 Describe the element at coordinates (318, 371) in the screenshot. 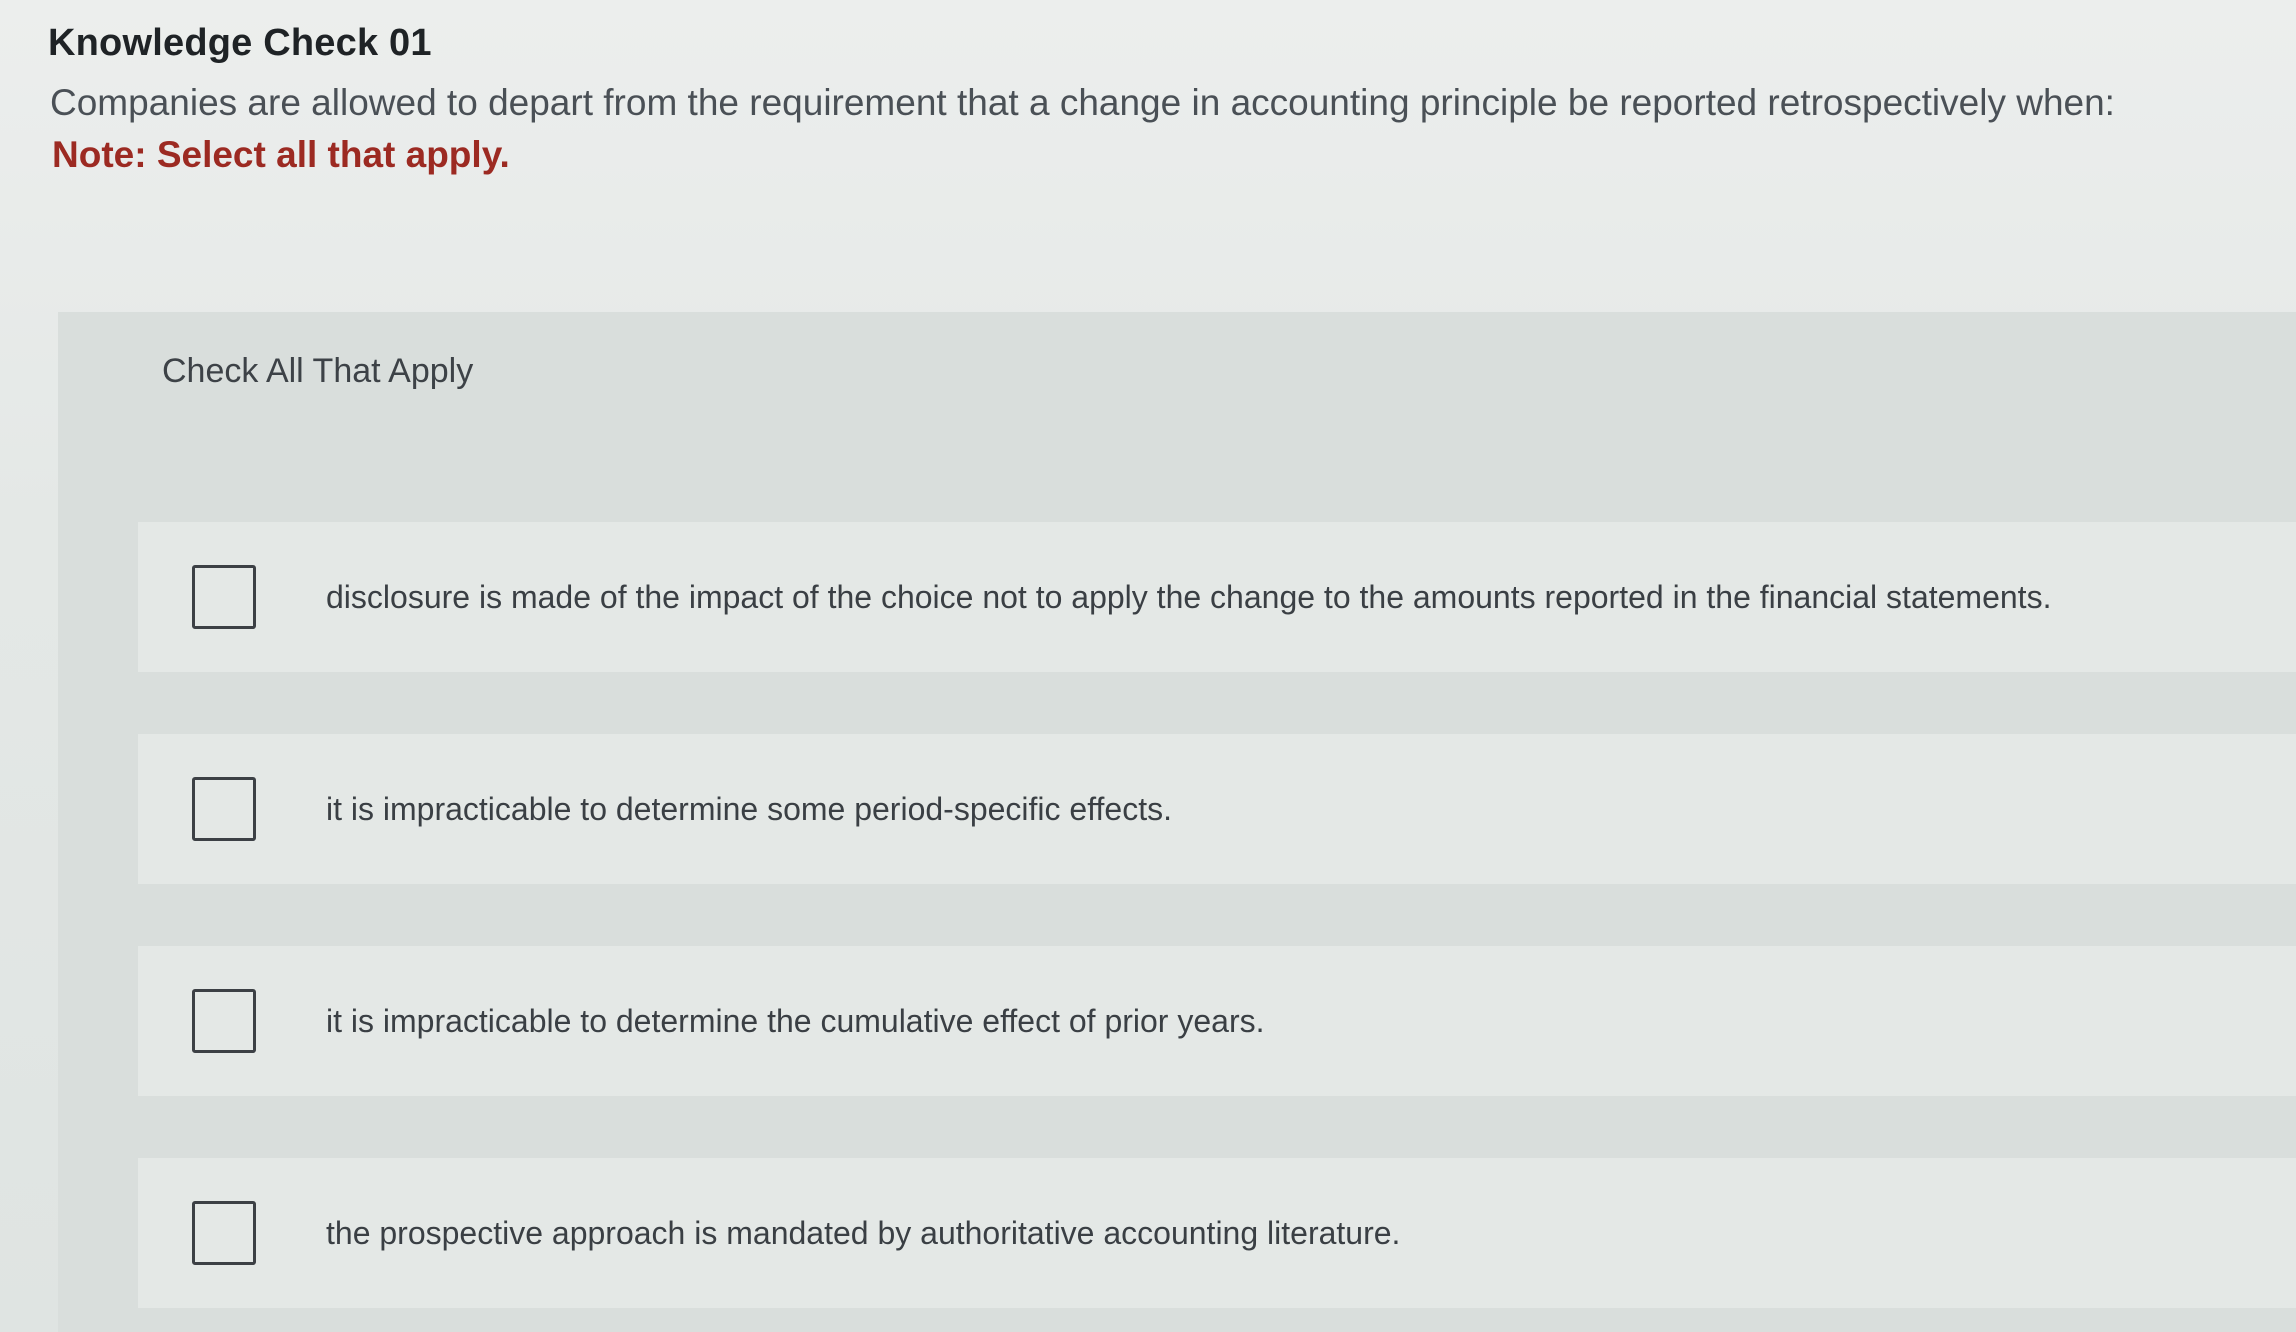

I see `panel-heading: Check All That Apply` at that location.